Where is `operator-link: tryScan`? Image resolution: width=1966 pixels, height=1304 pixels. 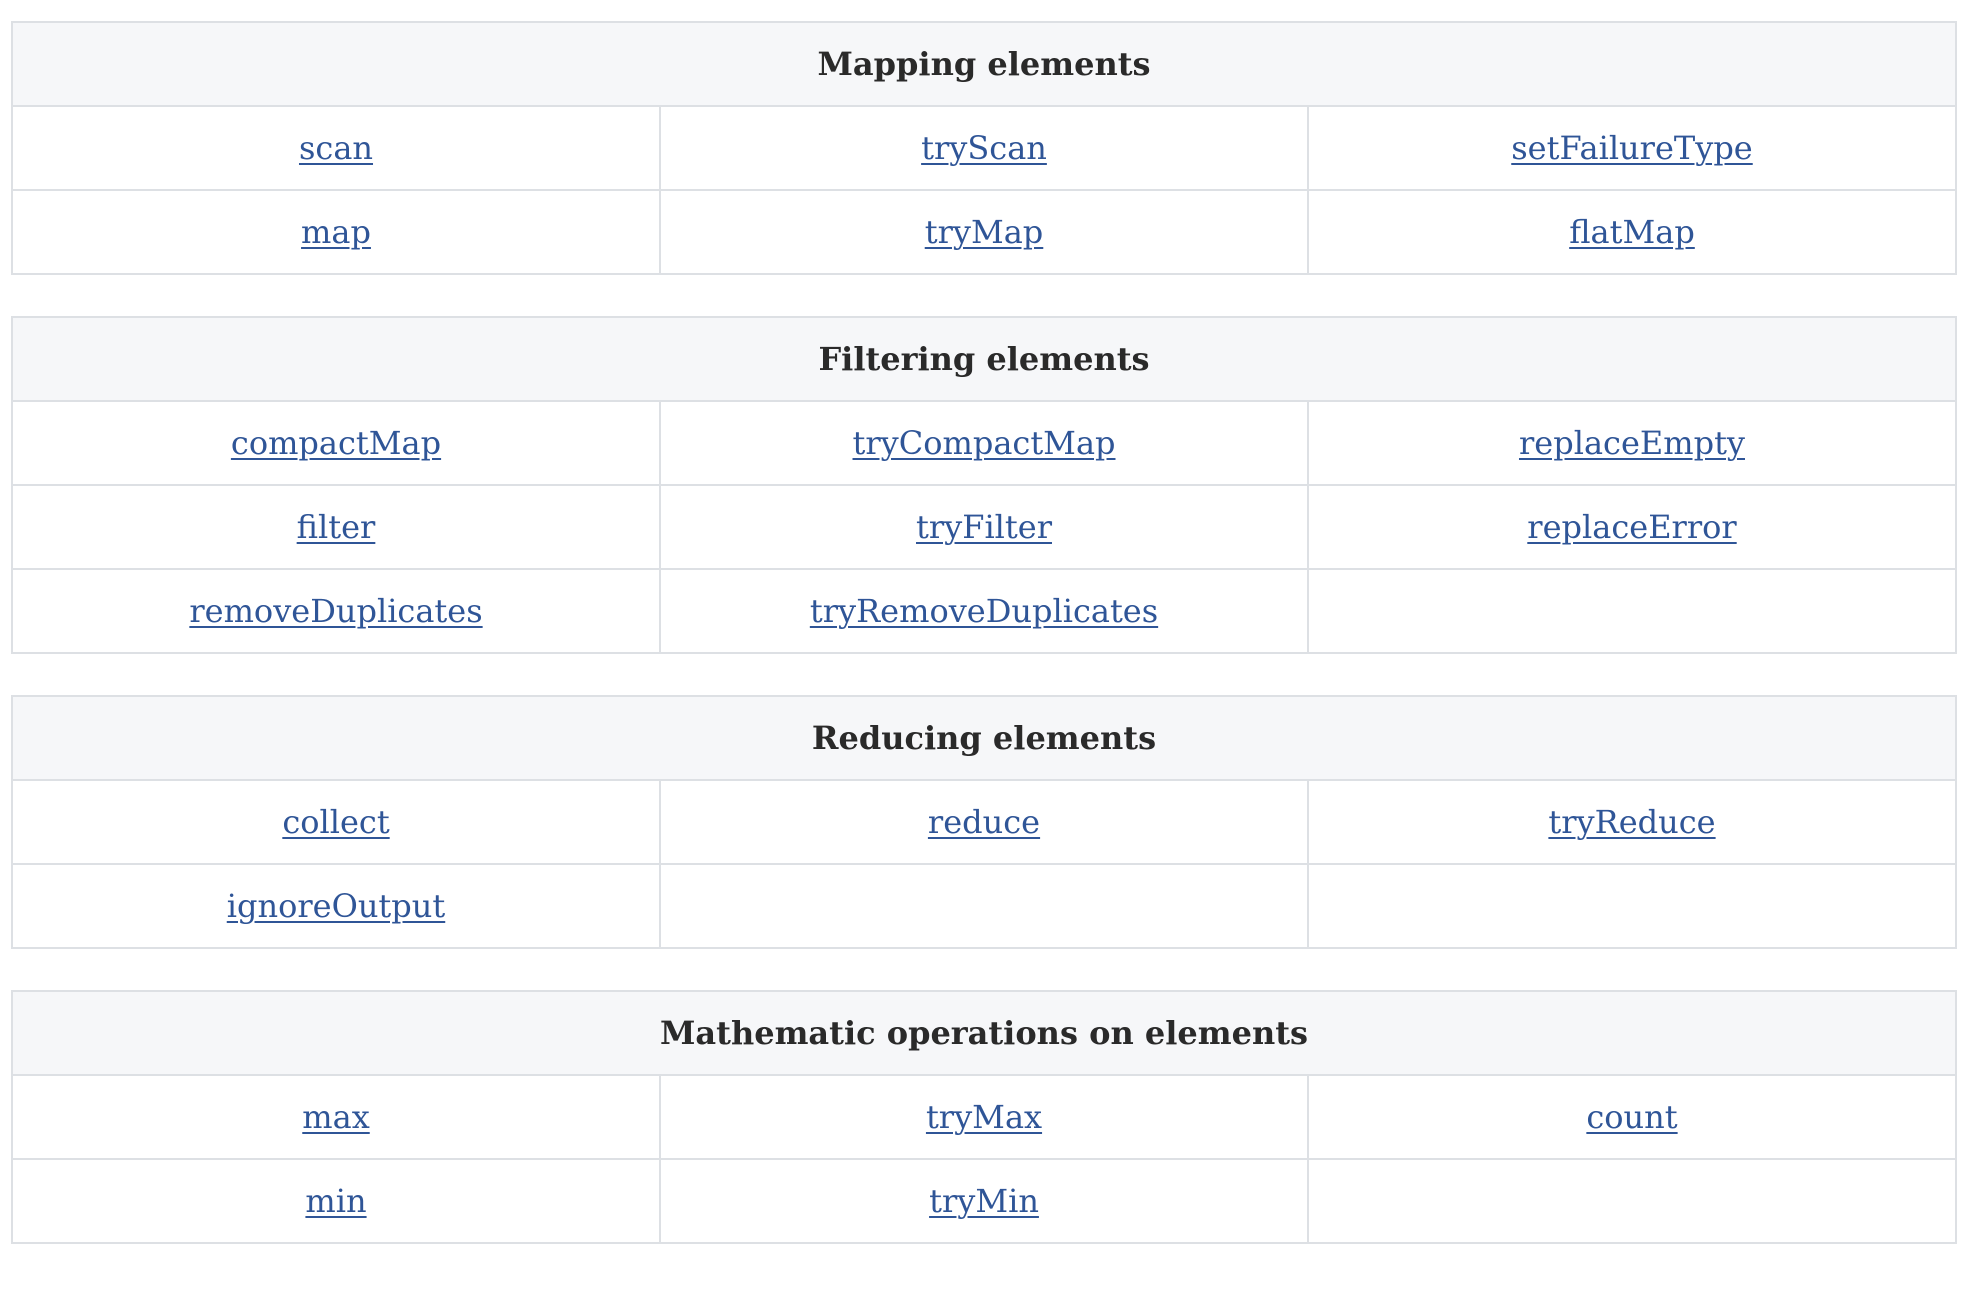 operator-link: tryScan is located at coordinates (984, 148).